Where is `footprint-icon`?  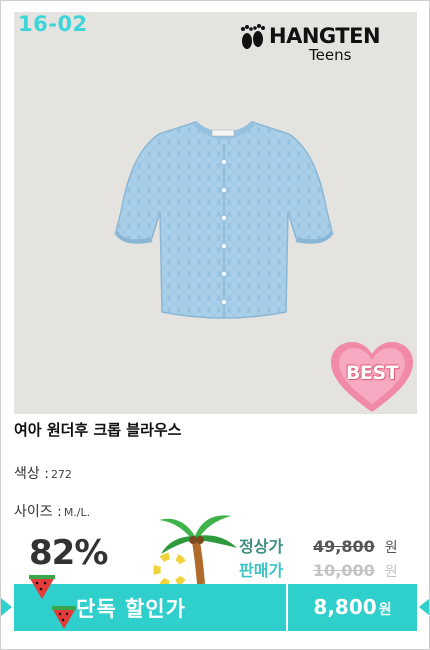 footprint-icon is located at coordinates (253, 36).